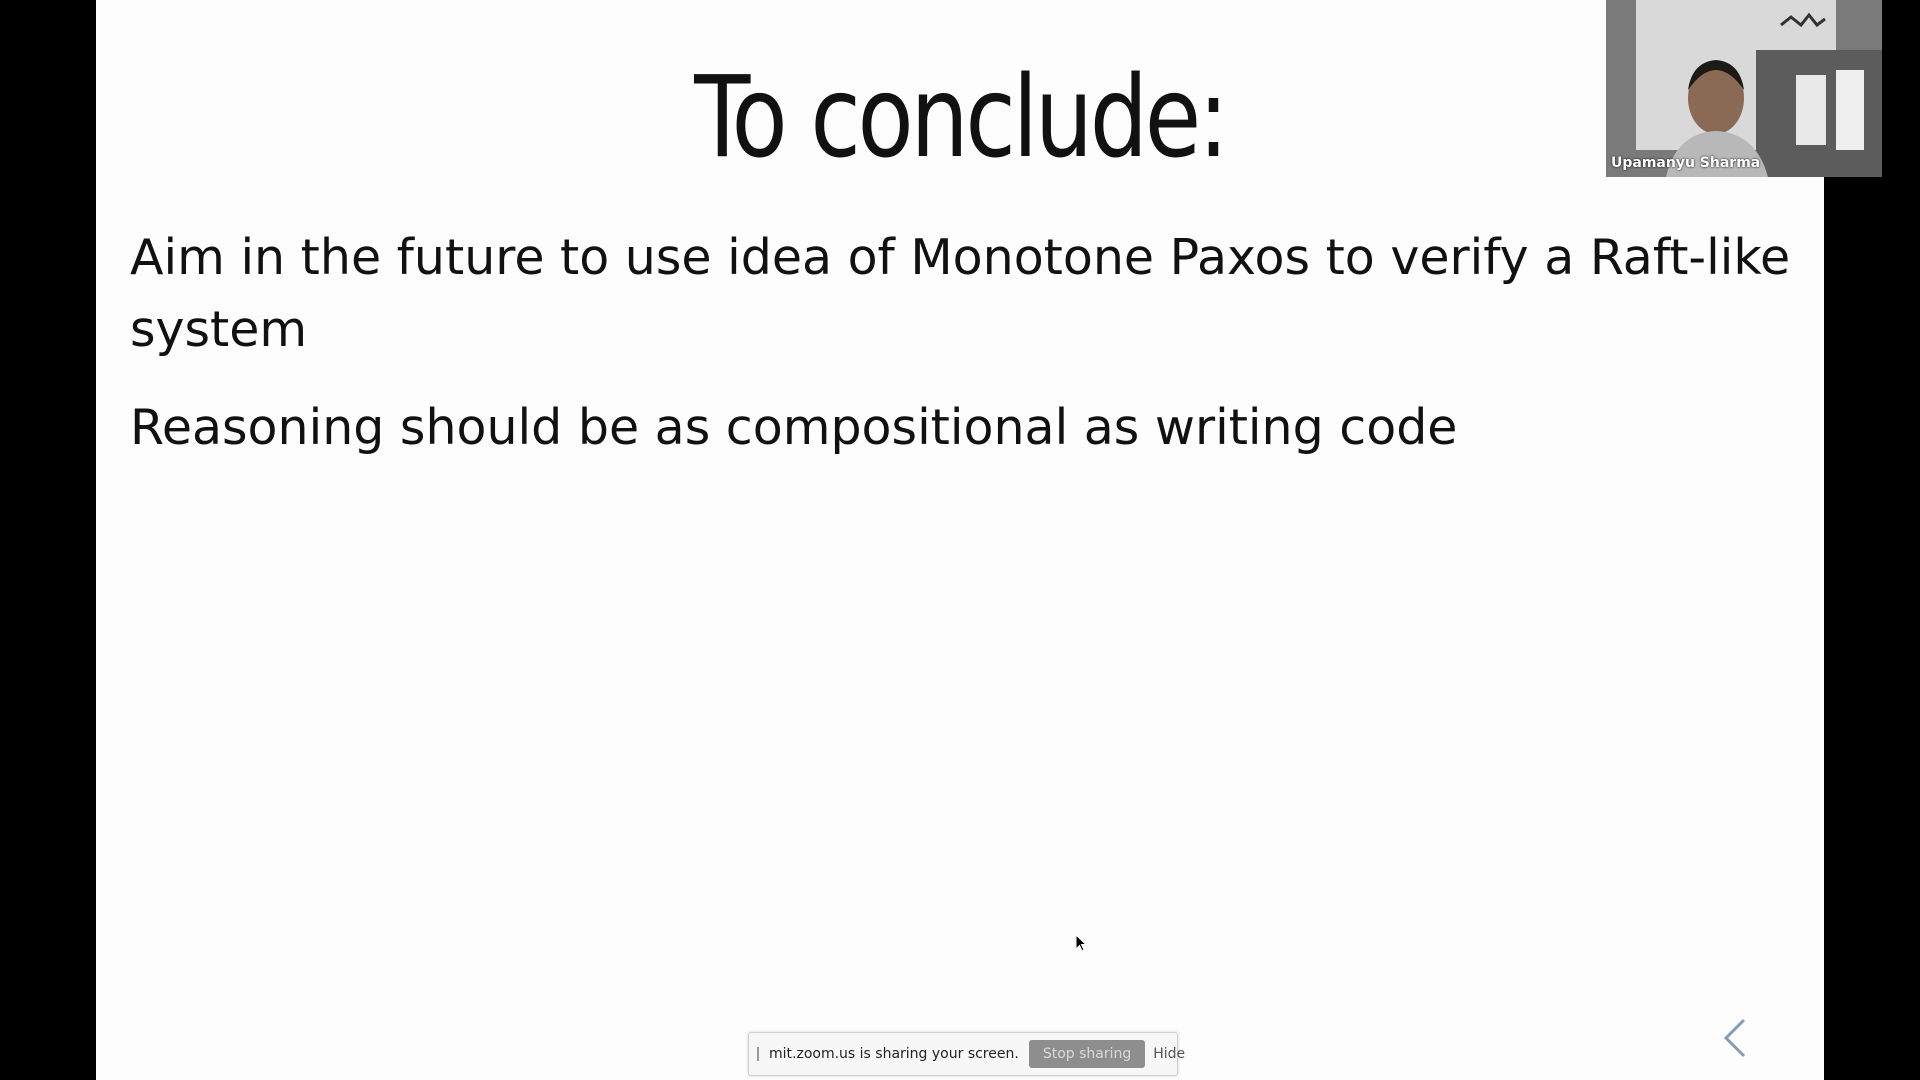 Image resolution: width=1920 pixels, height=1080 pixels. What do you see at coordinates (758, 1054) in the screenshot?
I see `drag-handle-icon` at bounding box center [758, 1054].